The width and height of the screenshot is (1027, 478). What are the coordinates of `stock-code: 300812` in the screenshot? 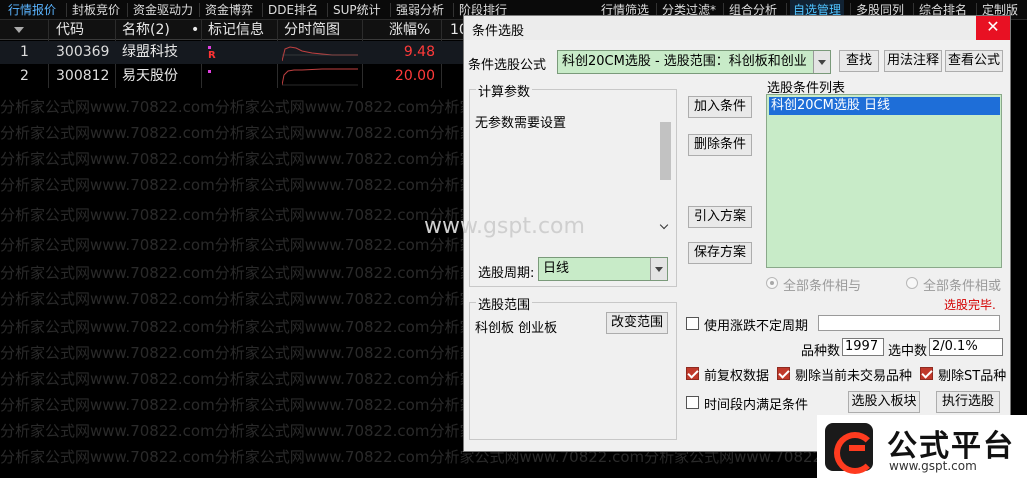 It's located at (83, 76).